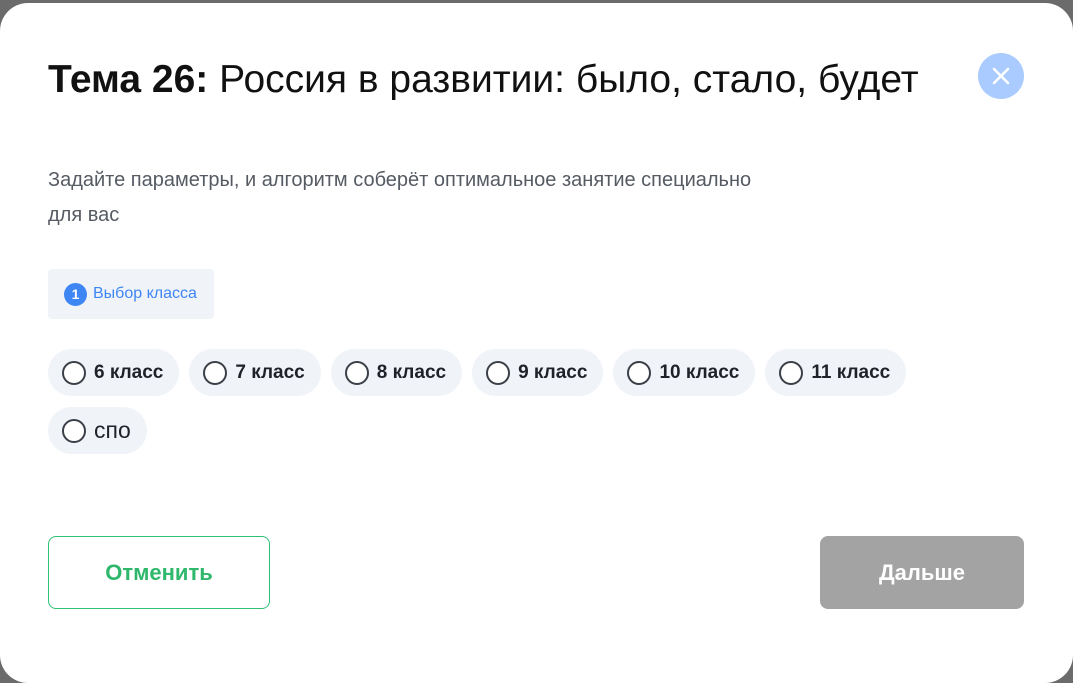 This screenshot has width=1073, height=683. Describe the element at coordinates (922, 572) in the screenshot. I see `next-button: Дальше` at that location.